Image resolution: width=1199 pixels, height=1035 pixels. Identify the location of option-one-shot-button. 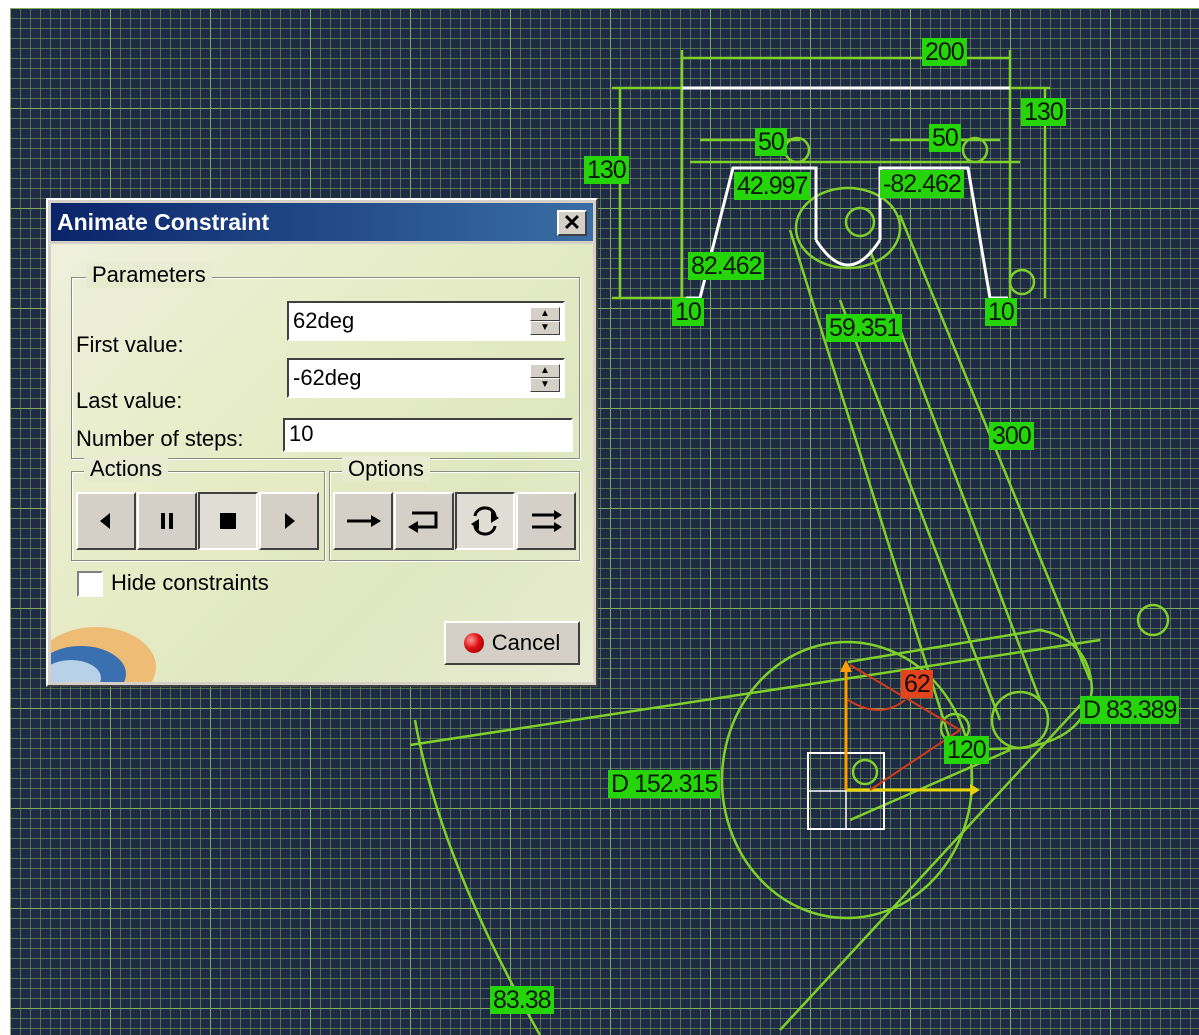
(363, 521).